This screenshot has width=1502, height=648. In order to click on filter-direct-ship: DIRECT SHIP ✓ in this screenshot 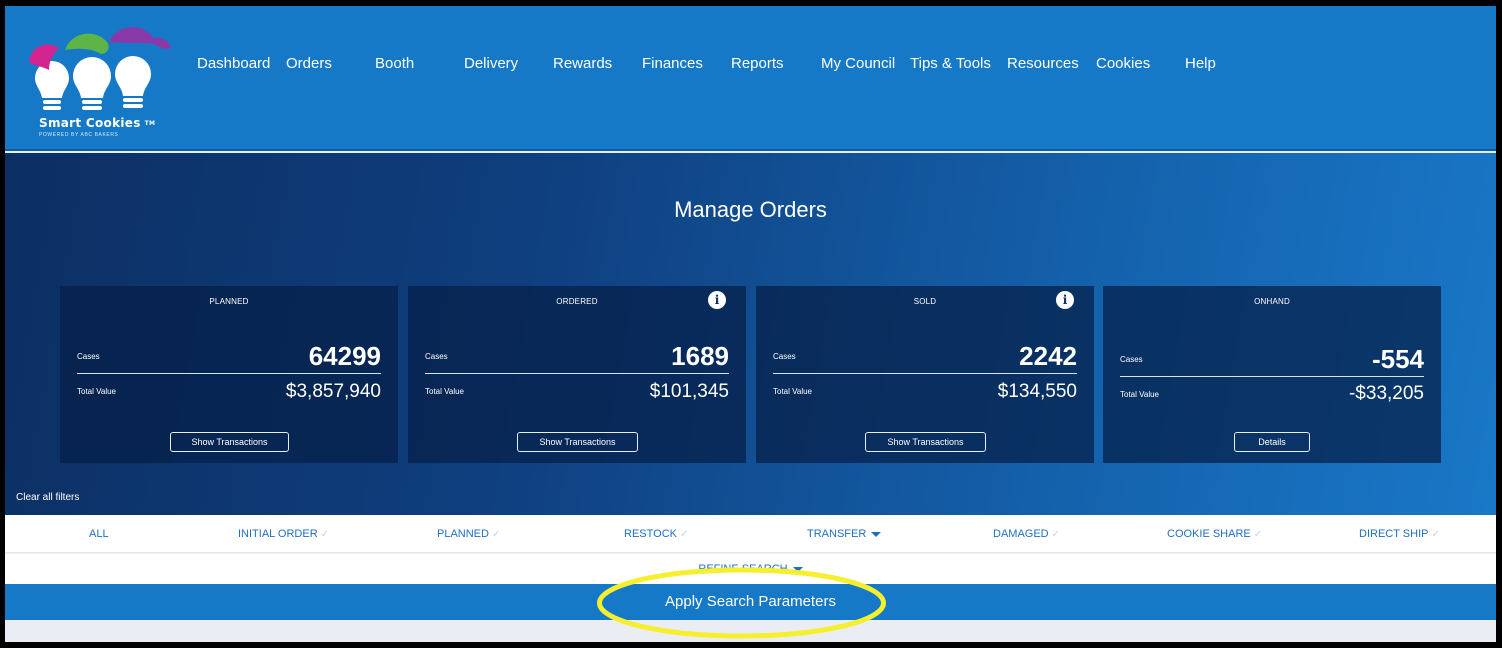, I will do `click(1399, 534)`.